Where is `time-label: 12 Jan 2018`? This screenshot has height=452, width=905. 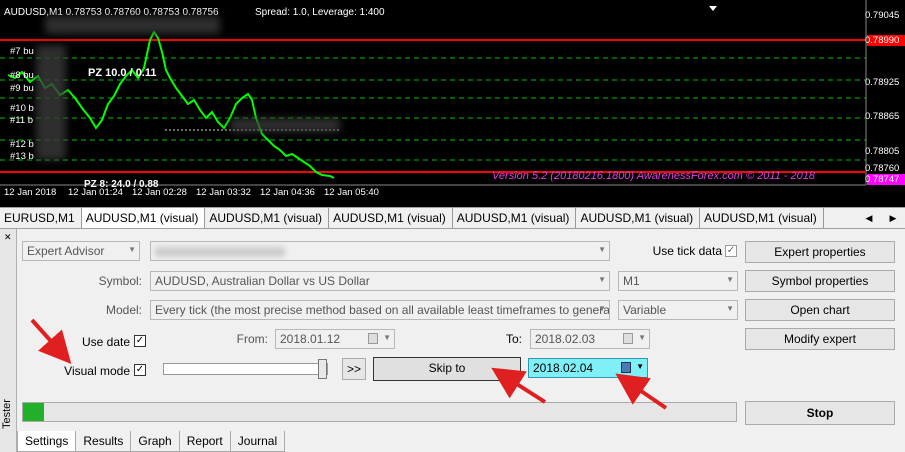
time-label: 12 Jan 2018 is located at coordinates (30, 192).